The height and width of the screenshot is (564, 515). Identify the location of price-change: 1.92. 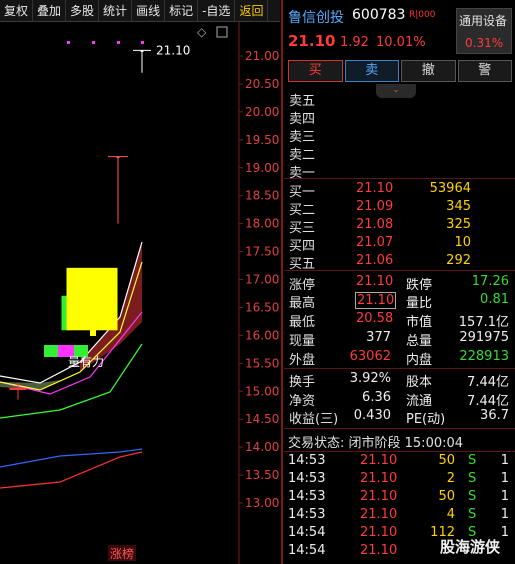
(354, 42).